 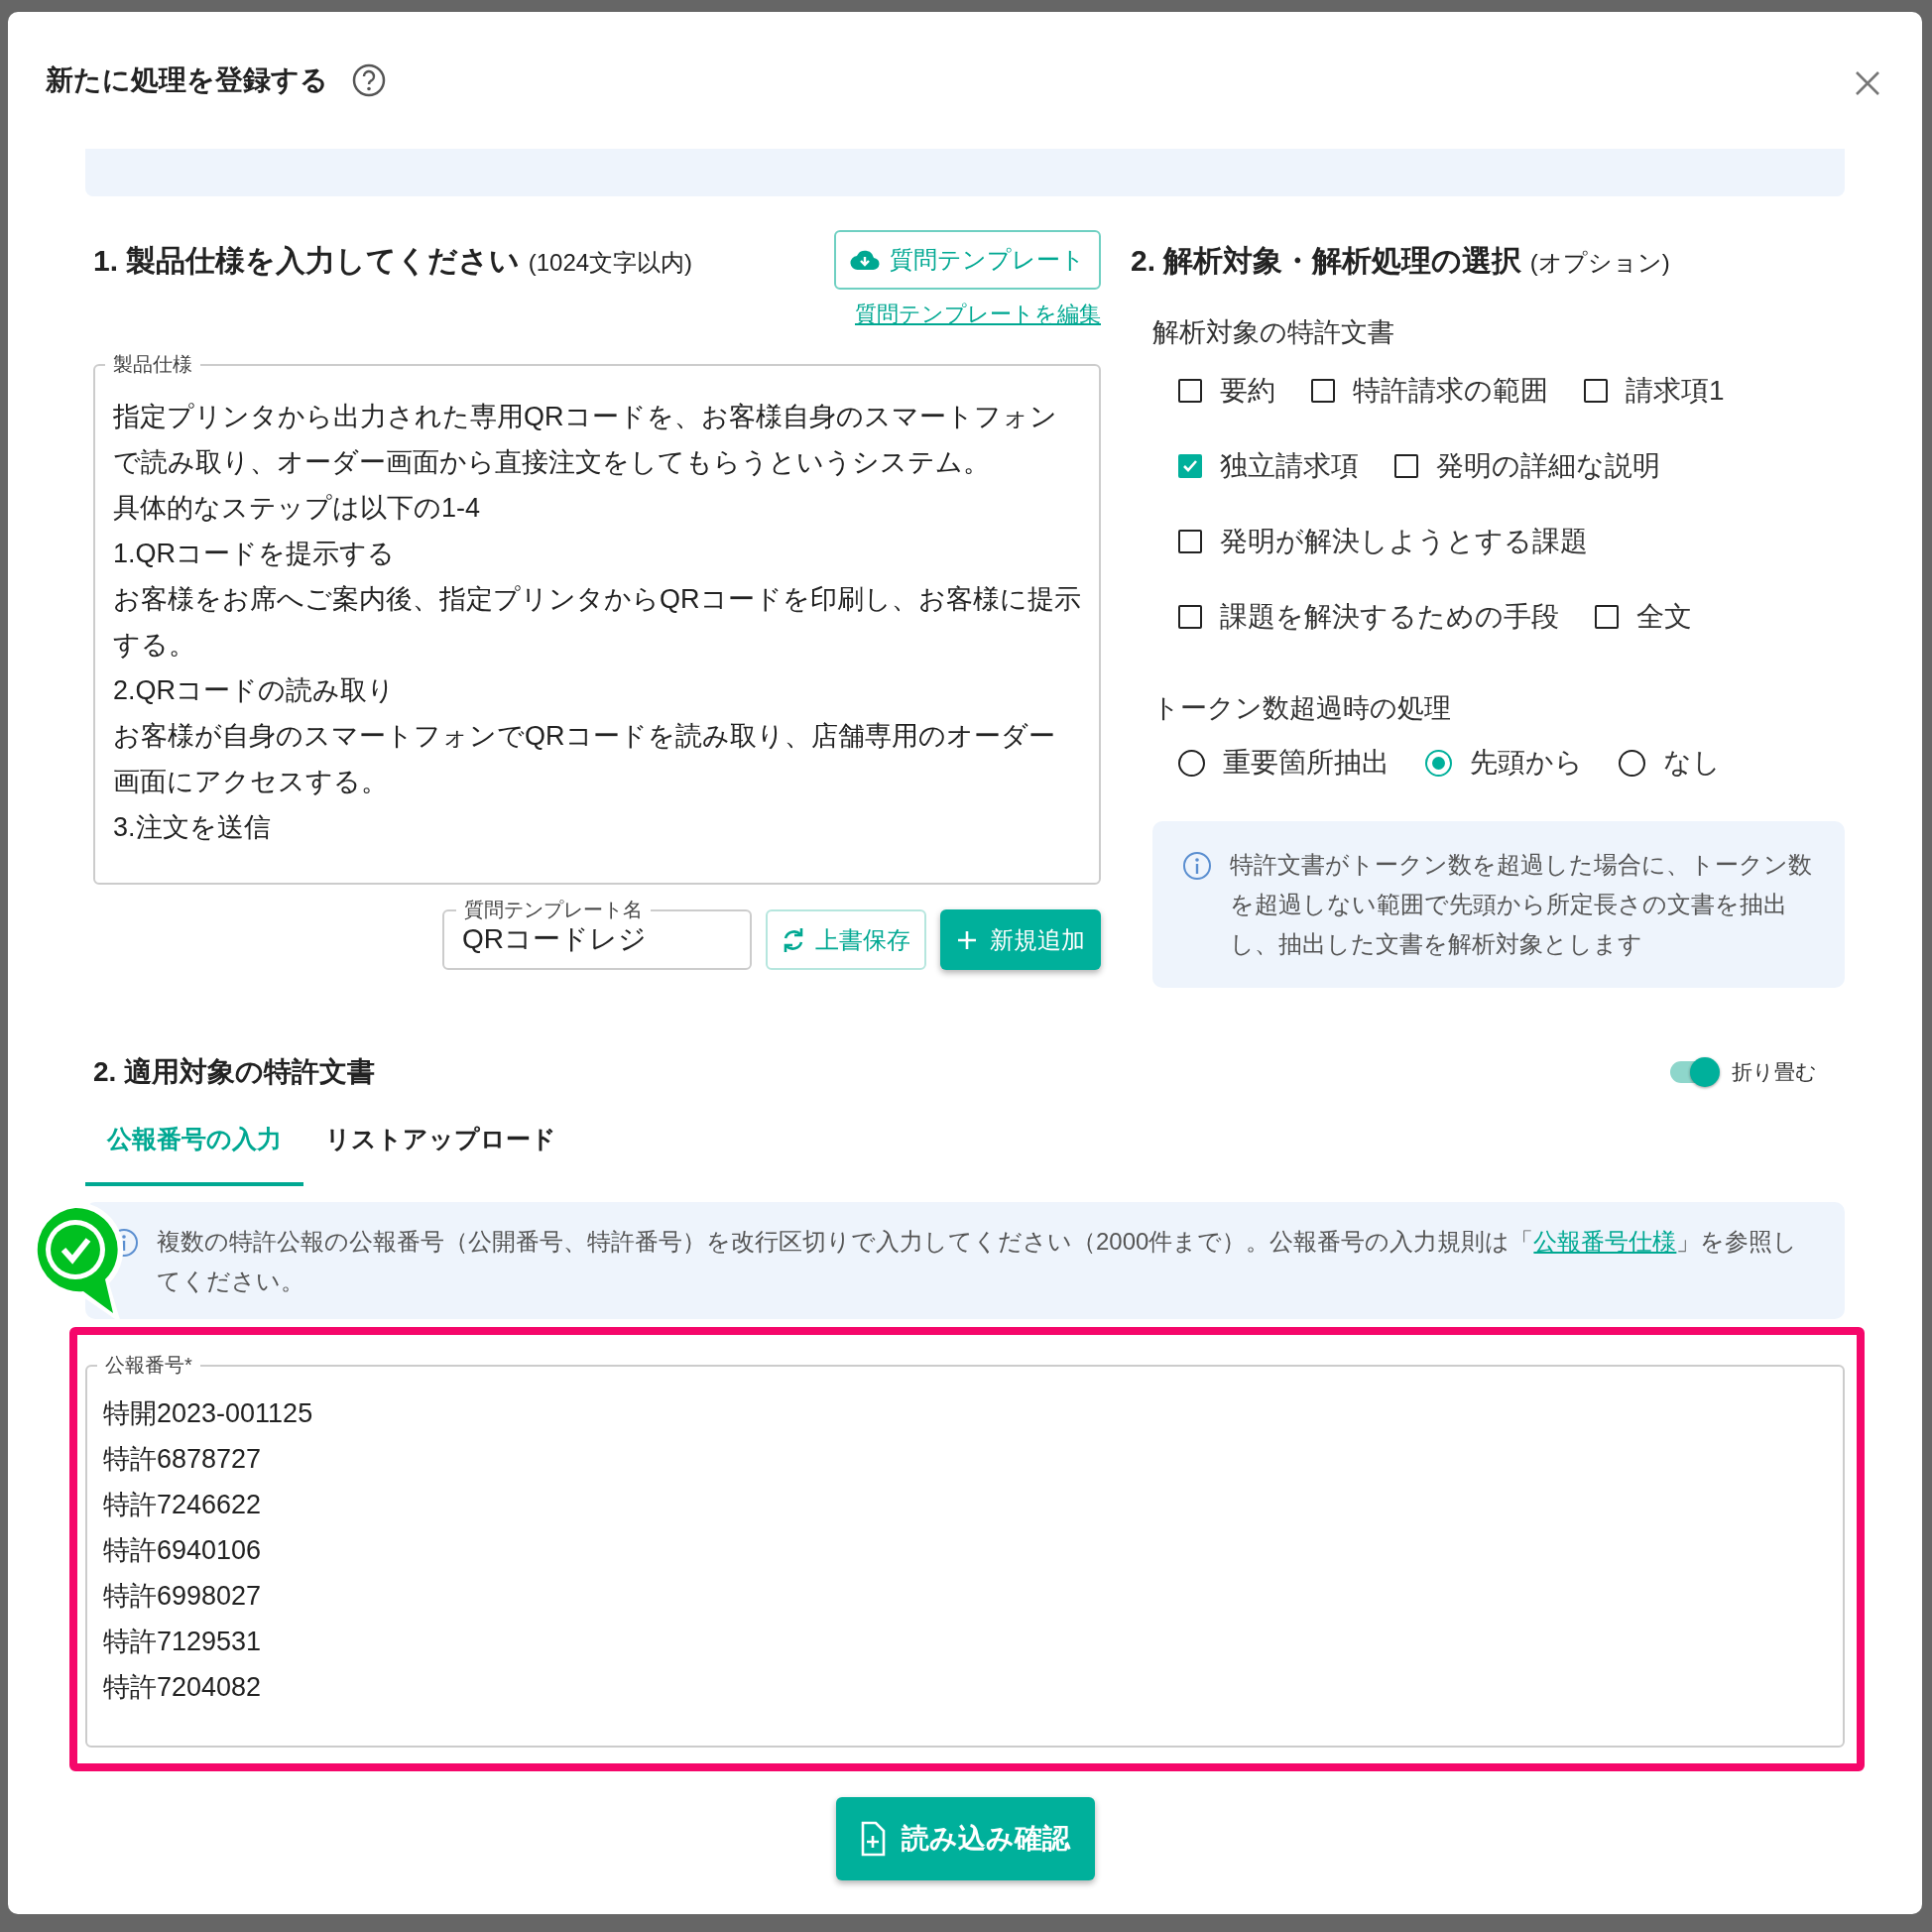 I want to click on section-heading: 2. 適用対象の特許文書, so click(x=234, y=1072).